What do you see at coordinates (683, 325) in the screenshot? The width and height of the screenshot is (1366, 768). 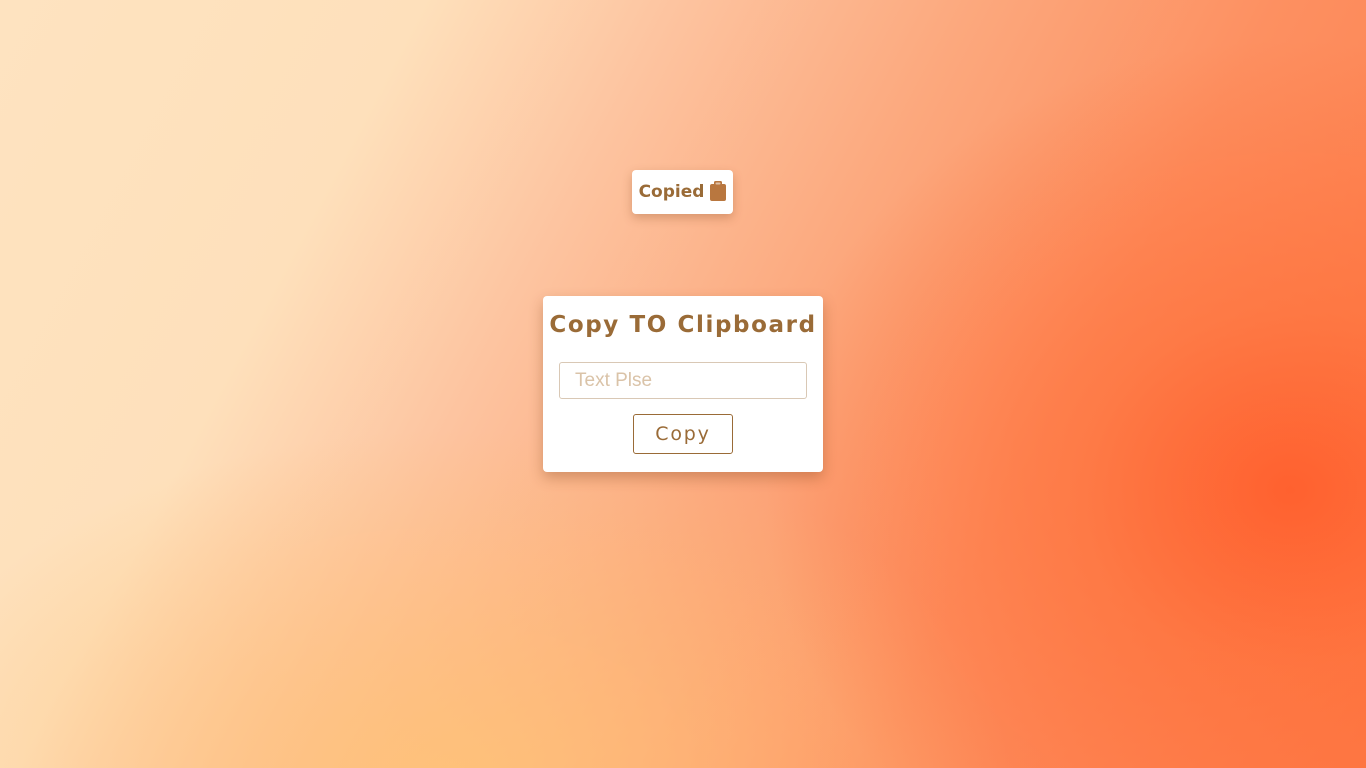 I see `card-title: Copy TO Clipboard` at bounding box center [683, 325].